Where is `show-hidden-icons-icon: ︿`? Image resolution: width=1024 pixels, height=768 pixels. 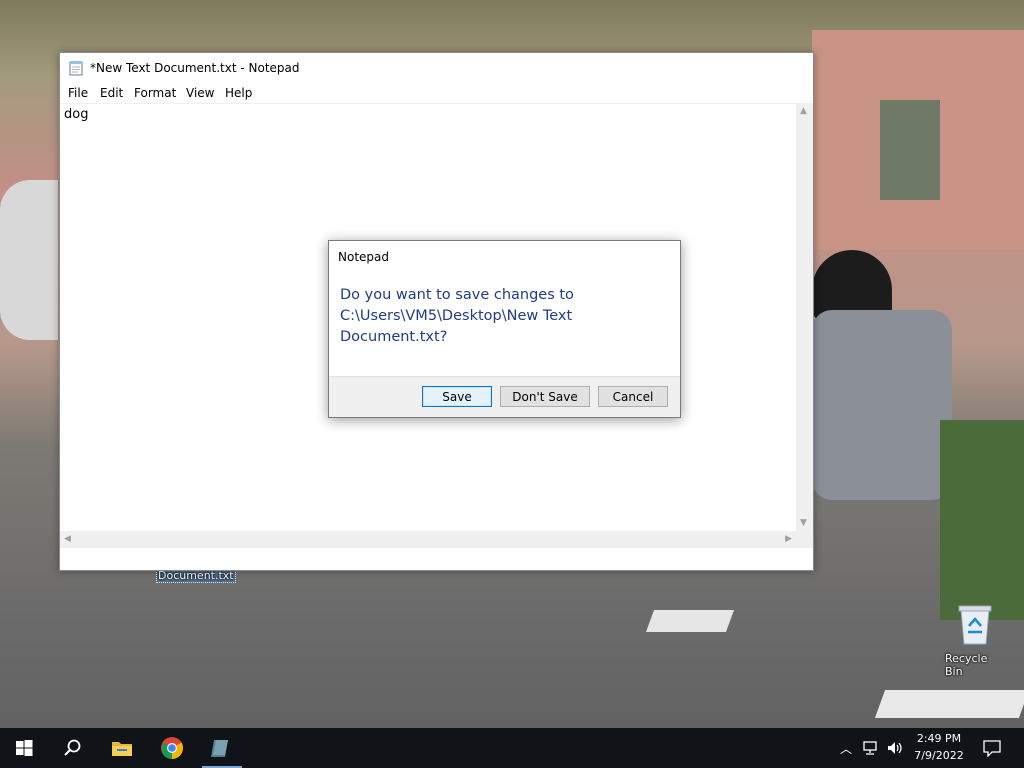 show-hidden-icons-icon: ︿ is located at coordinates (846, 748).